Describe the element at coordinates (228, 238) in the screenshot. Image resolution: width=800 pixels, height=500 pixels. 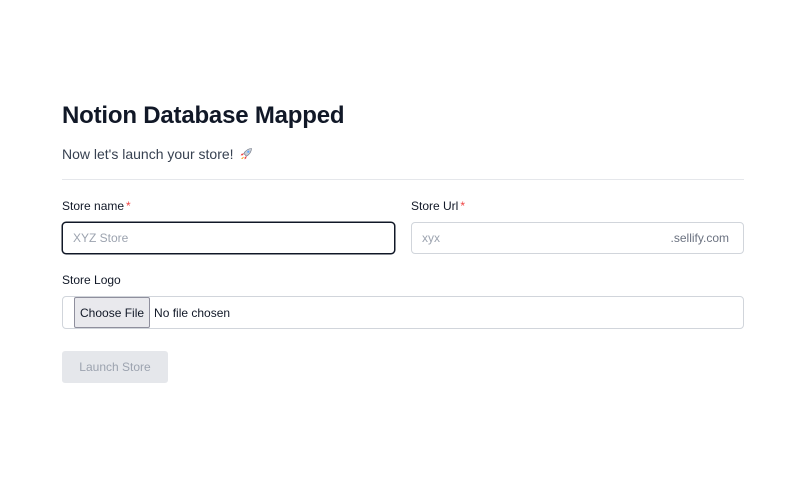
I see `store-name-input` at that location.